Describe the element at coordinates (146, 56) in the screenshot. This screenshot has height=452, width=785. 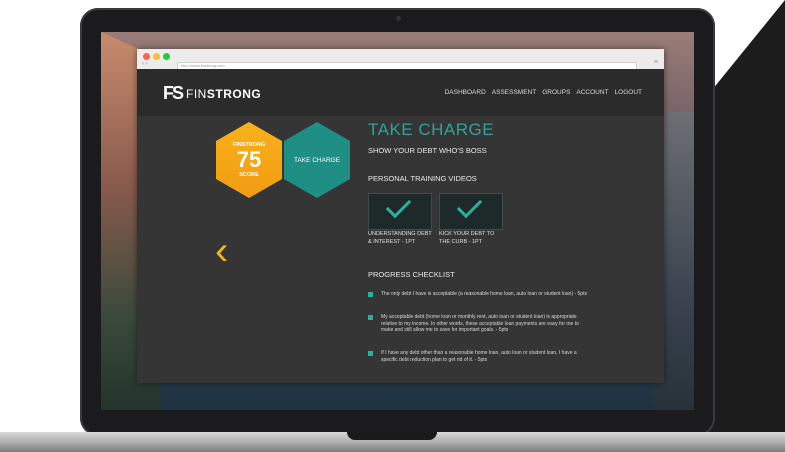
I see `close-window-icon` at that location.